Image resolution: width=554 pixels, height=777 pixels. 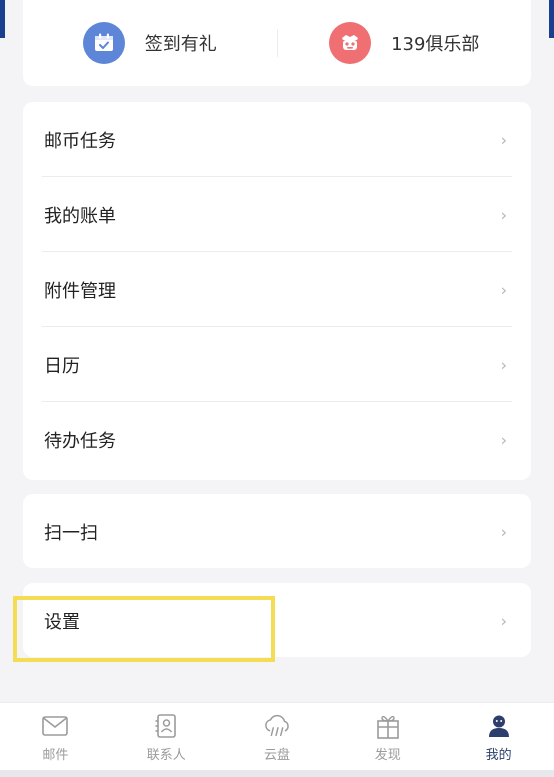 What do you see at coordinates (277, 364) in the screenshot?
I see `menu-item-calendar: 日历 ›` at bounding box center [277, 364].